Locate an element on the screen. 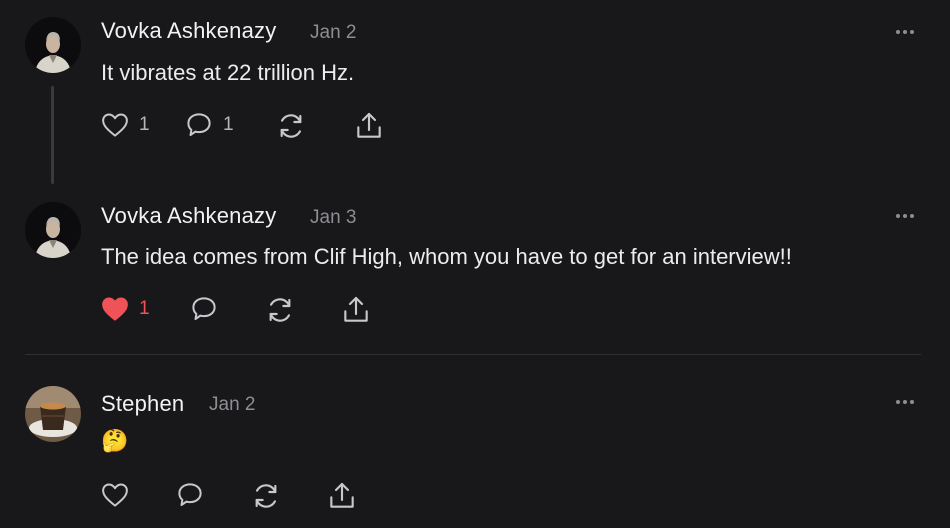 The height and width of the screenshot is (528, 950). comment-text: It vibrates at 22 trillion Hz. is located at coordinates (228, 72).